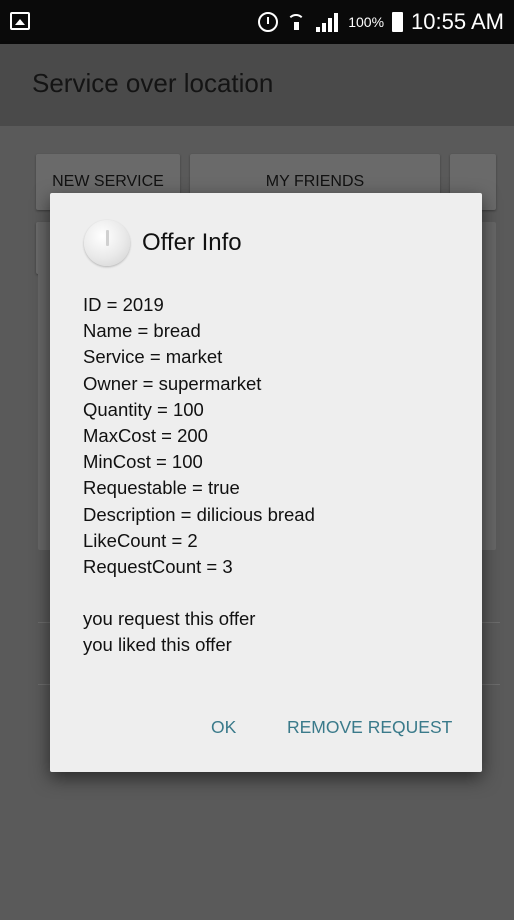 This screenshot has height=920, width=514. What do you see at coordinates (145, 436) in the screenshot?
I see `info-line-maxcost: MaxCost = 200` at bounding box center [145, 436].